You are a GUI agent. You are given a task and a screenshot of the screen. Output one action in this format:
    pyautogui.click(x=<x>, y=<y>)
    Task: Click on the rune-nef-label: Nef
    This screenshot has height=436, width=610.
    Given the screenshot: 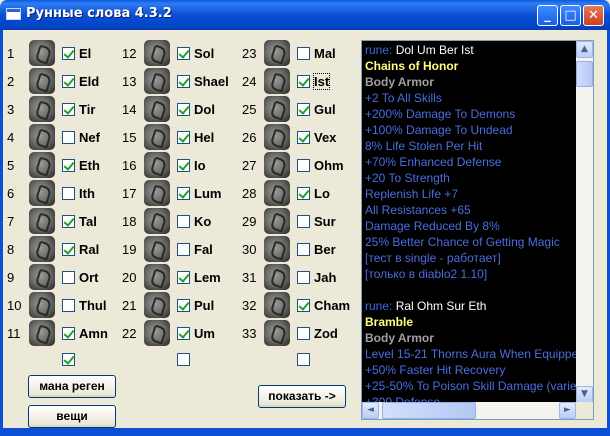 What is the action you would take?
    pyautogui.click(x=89, y=137)
    